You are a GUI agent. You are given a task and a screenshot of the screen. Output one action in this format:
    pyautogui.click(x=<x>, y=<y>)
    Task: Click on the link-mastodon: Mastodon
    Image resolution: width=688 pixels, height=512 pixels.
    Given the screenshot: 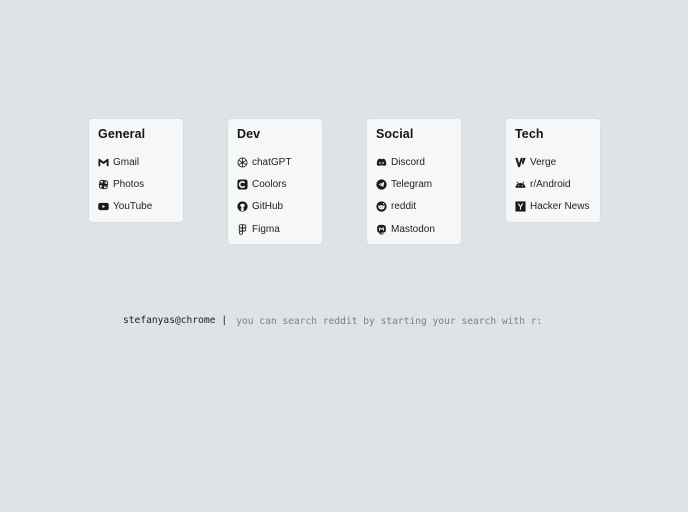 What is the action you would take?
    pyautogui.click(x=418, y=229)
    